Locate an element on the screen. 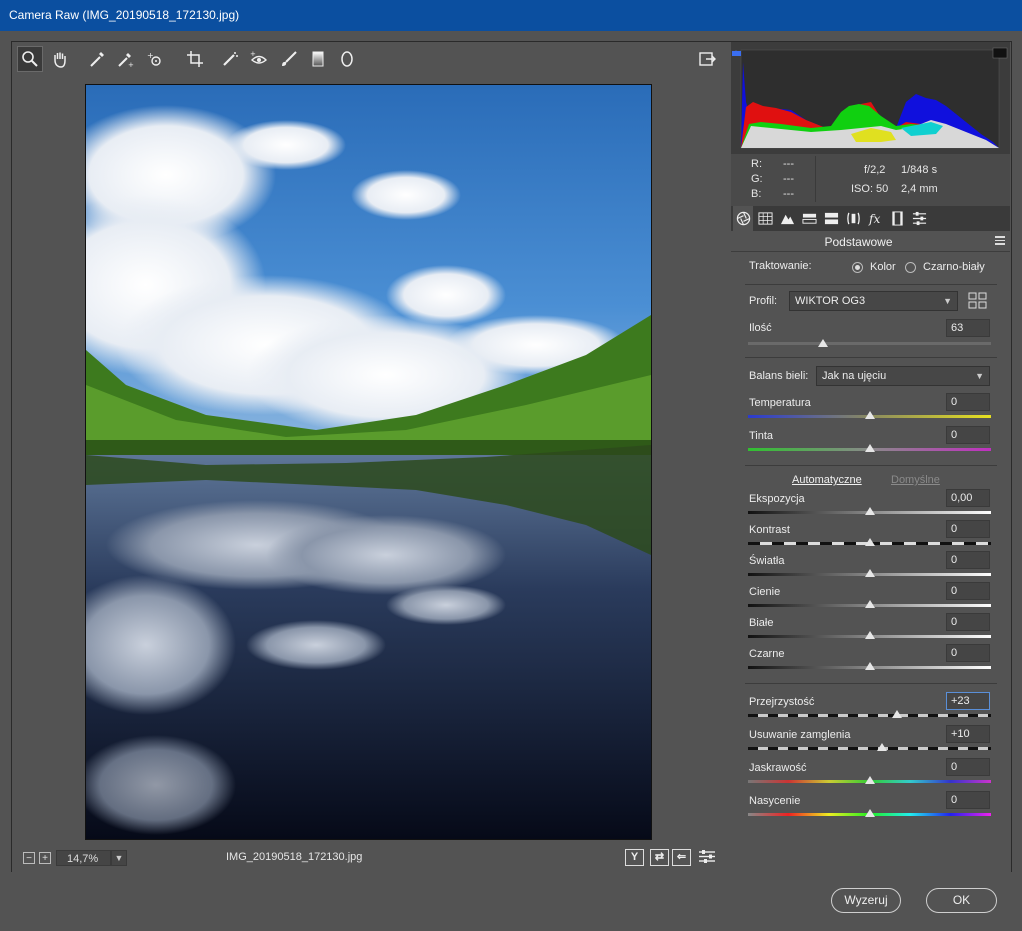 The height and width of the screenshot is (931, 1022). przejrzystosc-slider-thumb is located at coordinates (897, 714).